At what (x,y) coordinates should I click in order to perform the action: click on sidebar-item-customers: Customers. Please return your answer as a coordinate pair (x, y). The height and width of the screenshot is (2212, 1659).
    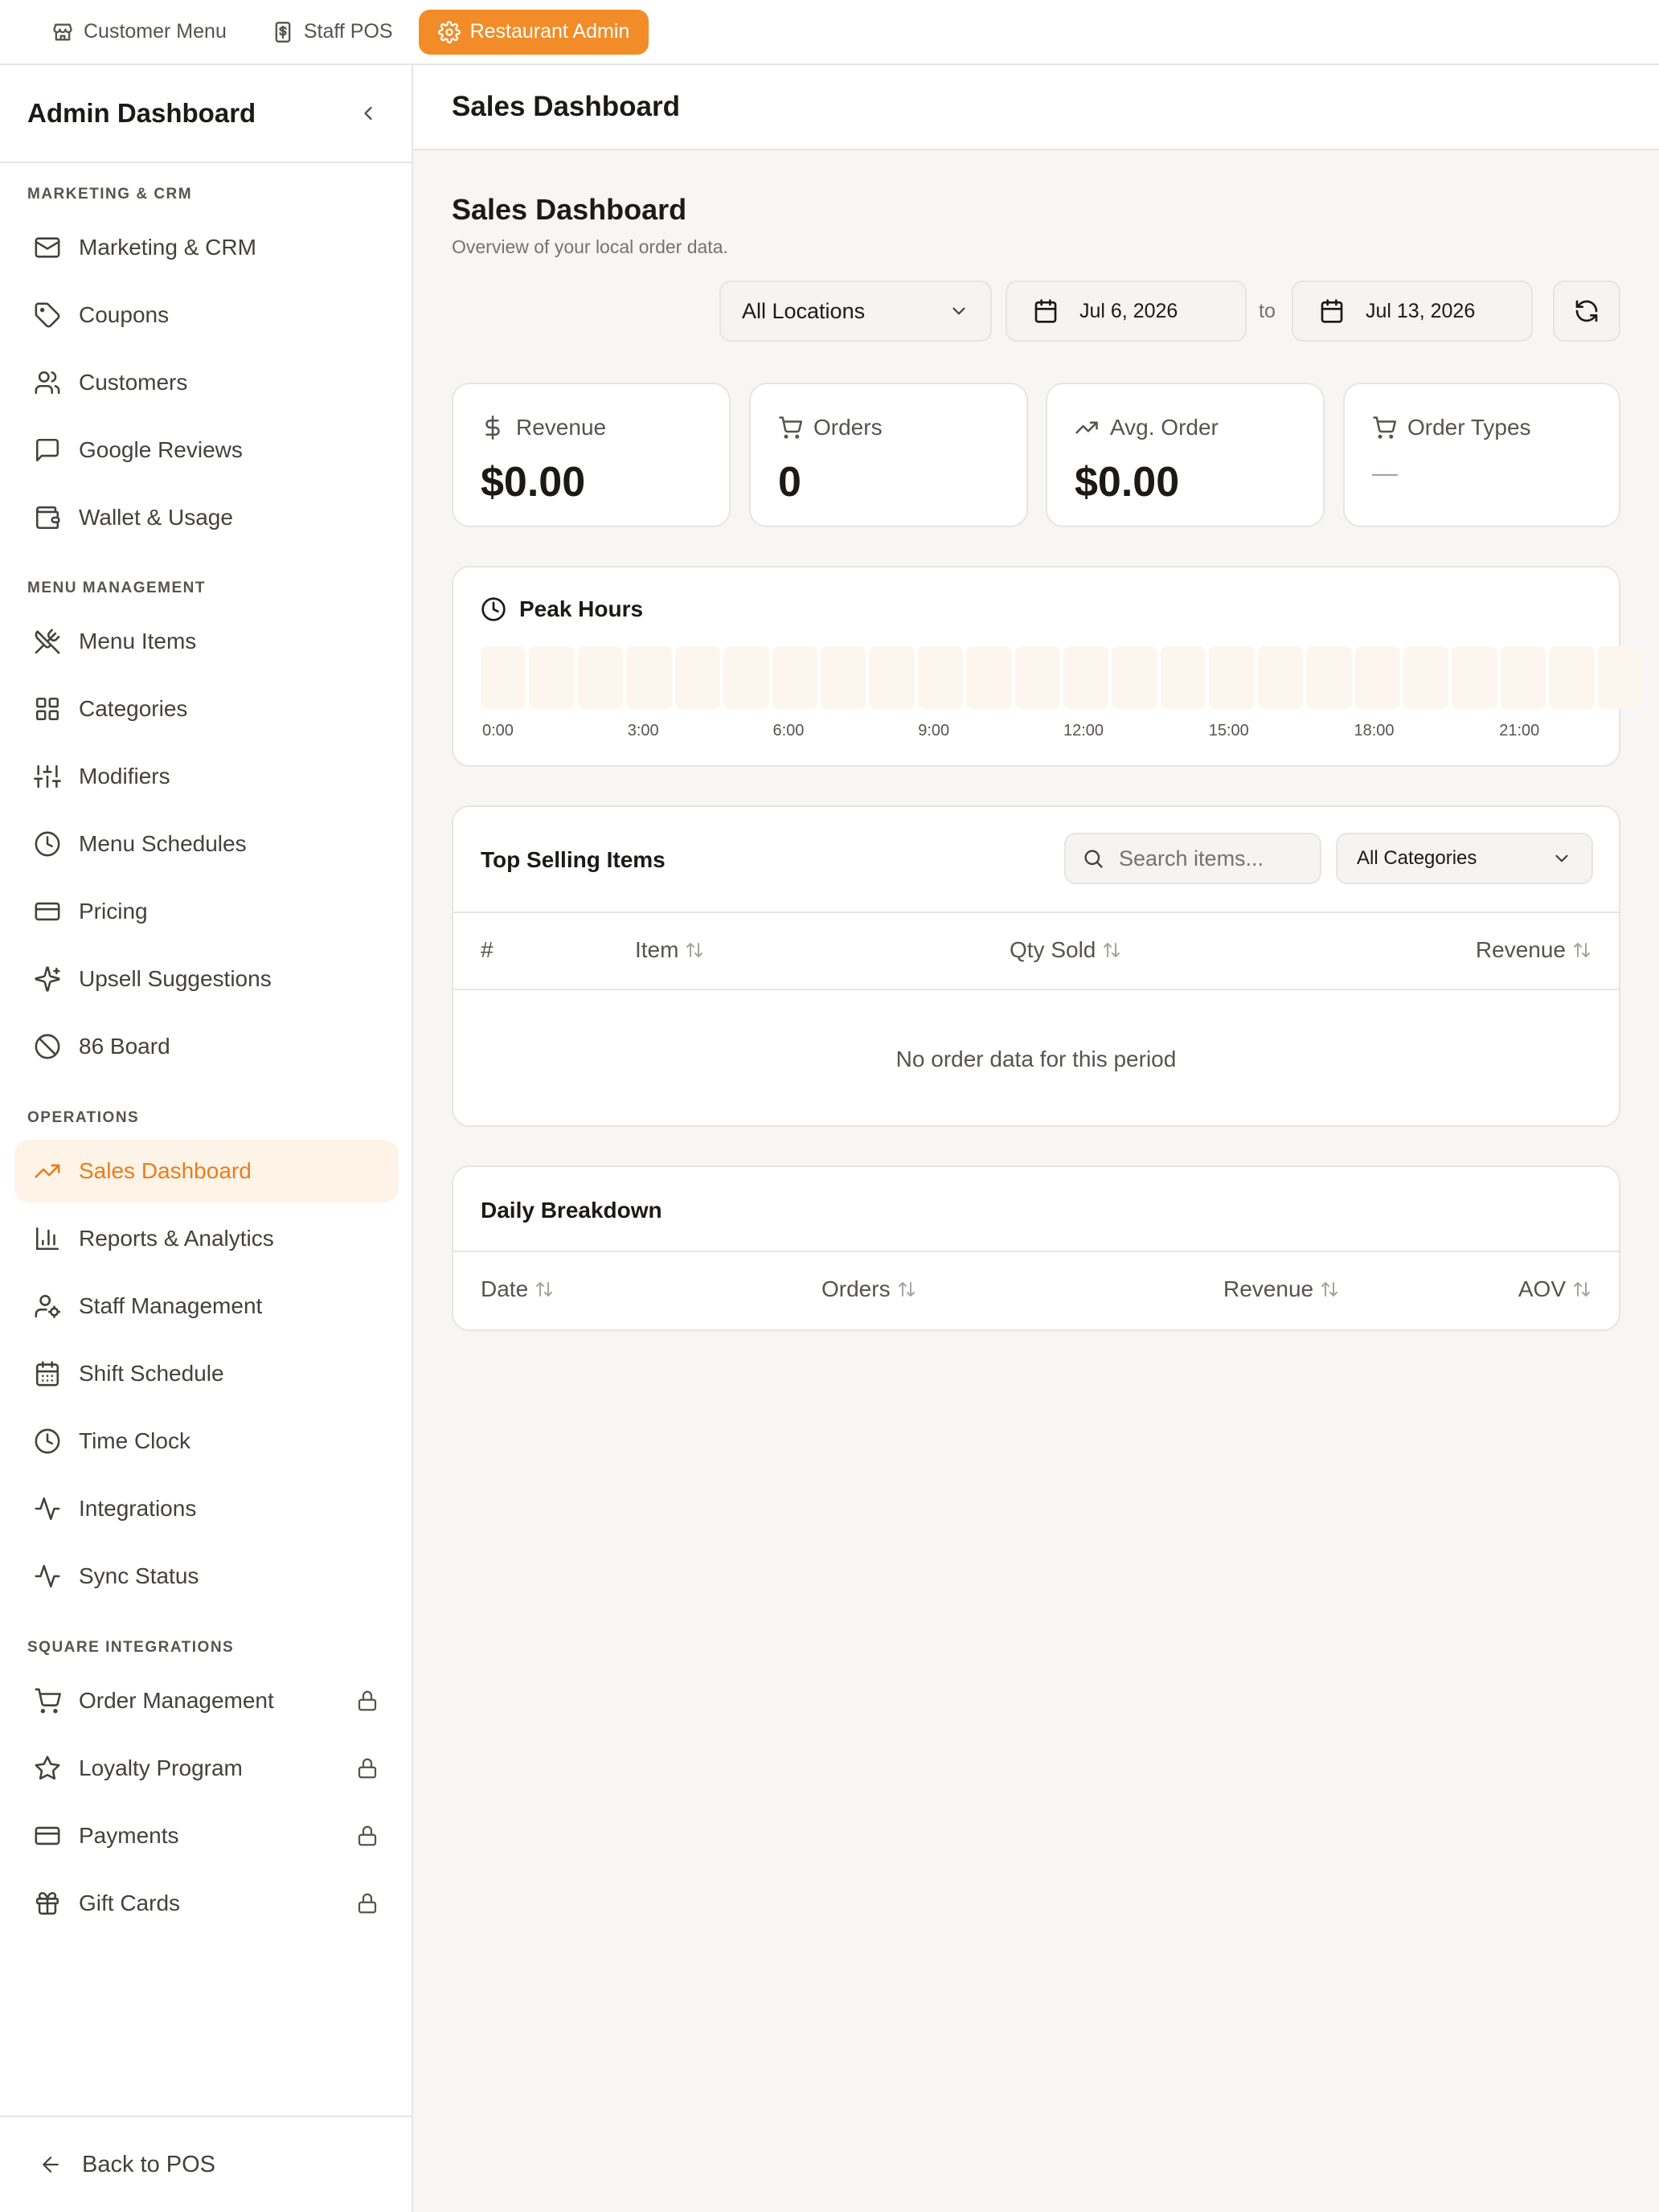
    Looking at the image, I should click on (206, 382).